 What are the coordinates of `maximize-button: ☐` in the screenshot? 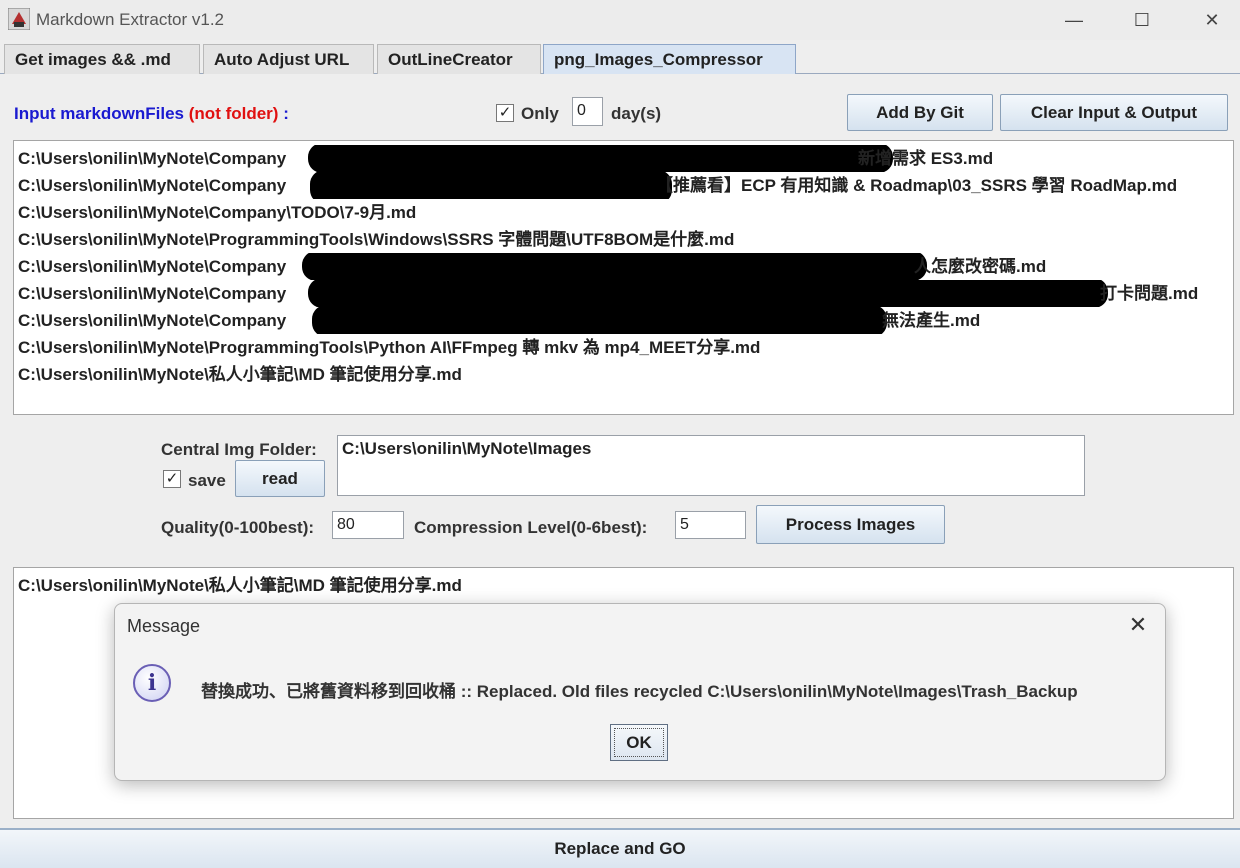 It's located at (1142, 20).